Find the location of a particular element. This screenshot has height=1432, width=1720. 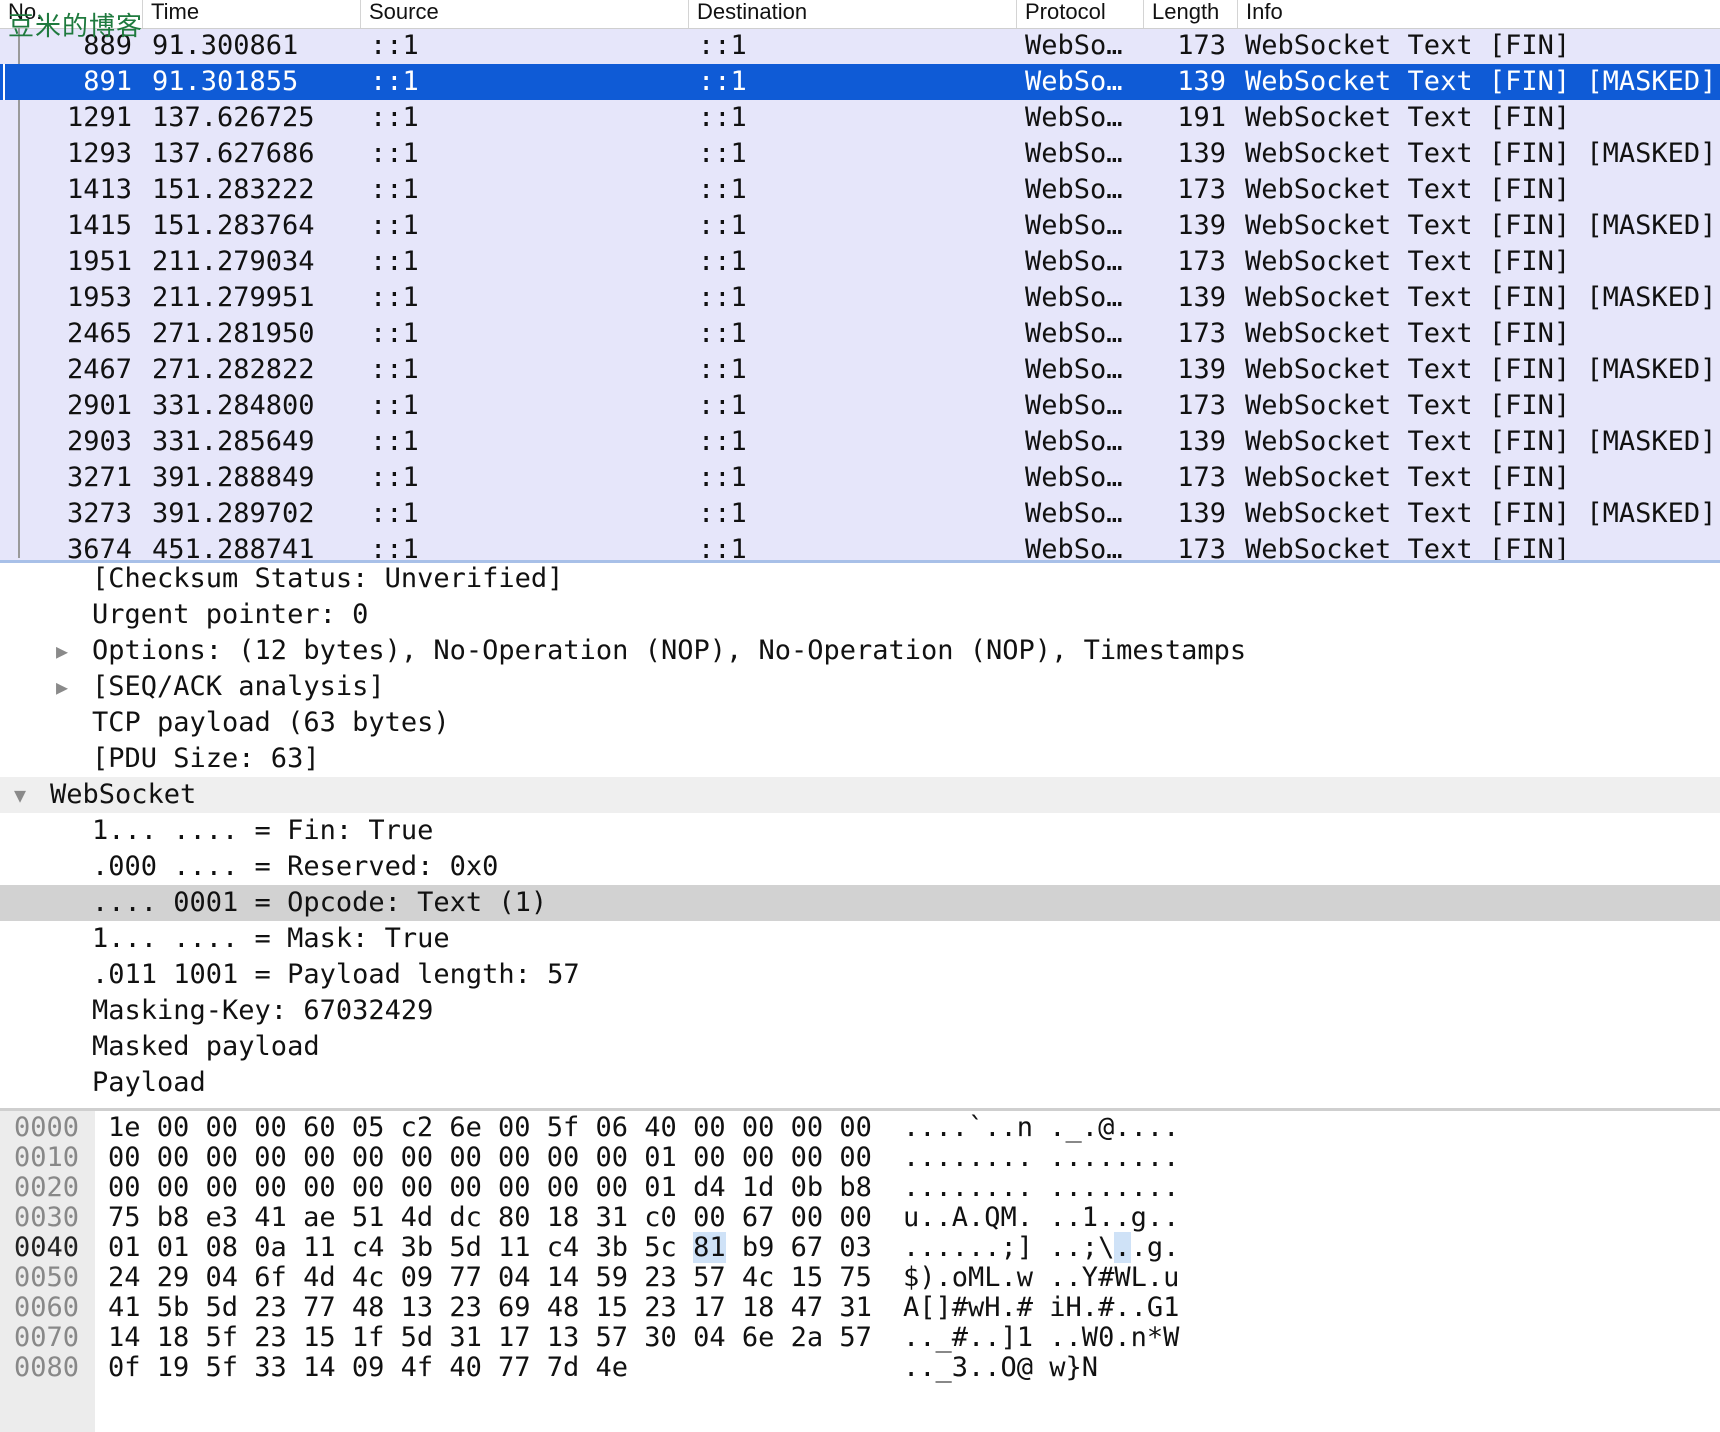

ascii-bytes: .._3..O@ w}N is located at coordinates (1001, 1367).